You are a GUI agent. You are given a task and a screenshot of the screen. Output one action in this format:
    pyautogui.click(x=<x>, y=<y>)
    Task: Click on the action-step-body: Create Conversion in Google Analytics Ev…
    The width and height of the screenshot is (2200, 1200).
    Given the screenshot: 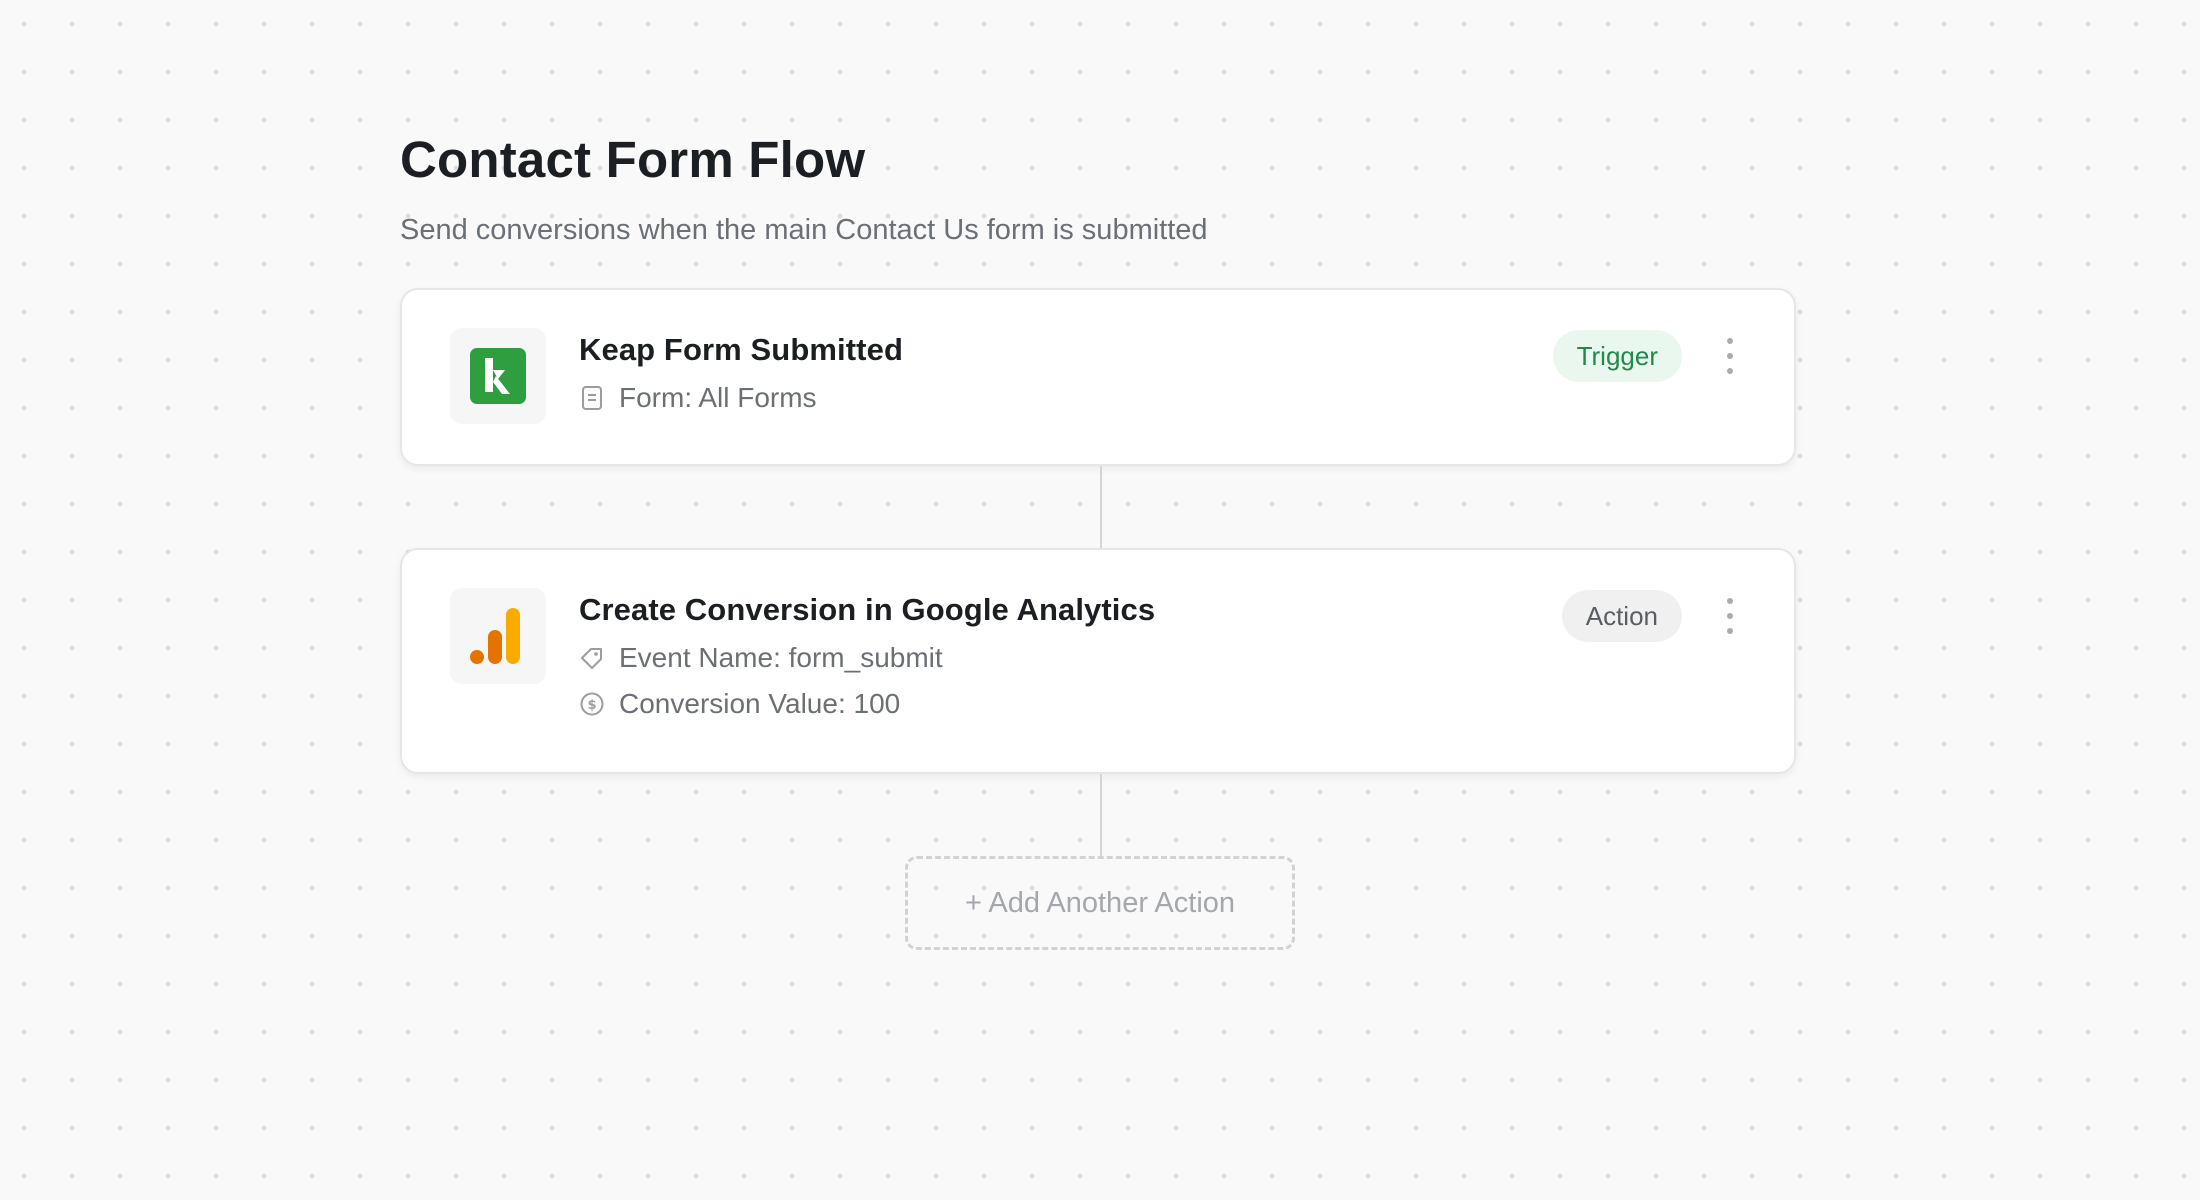 What is the action you would take?
    pyautogui.click(x=867, y=657)
    